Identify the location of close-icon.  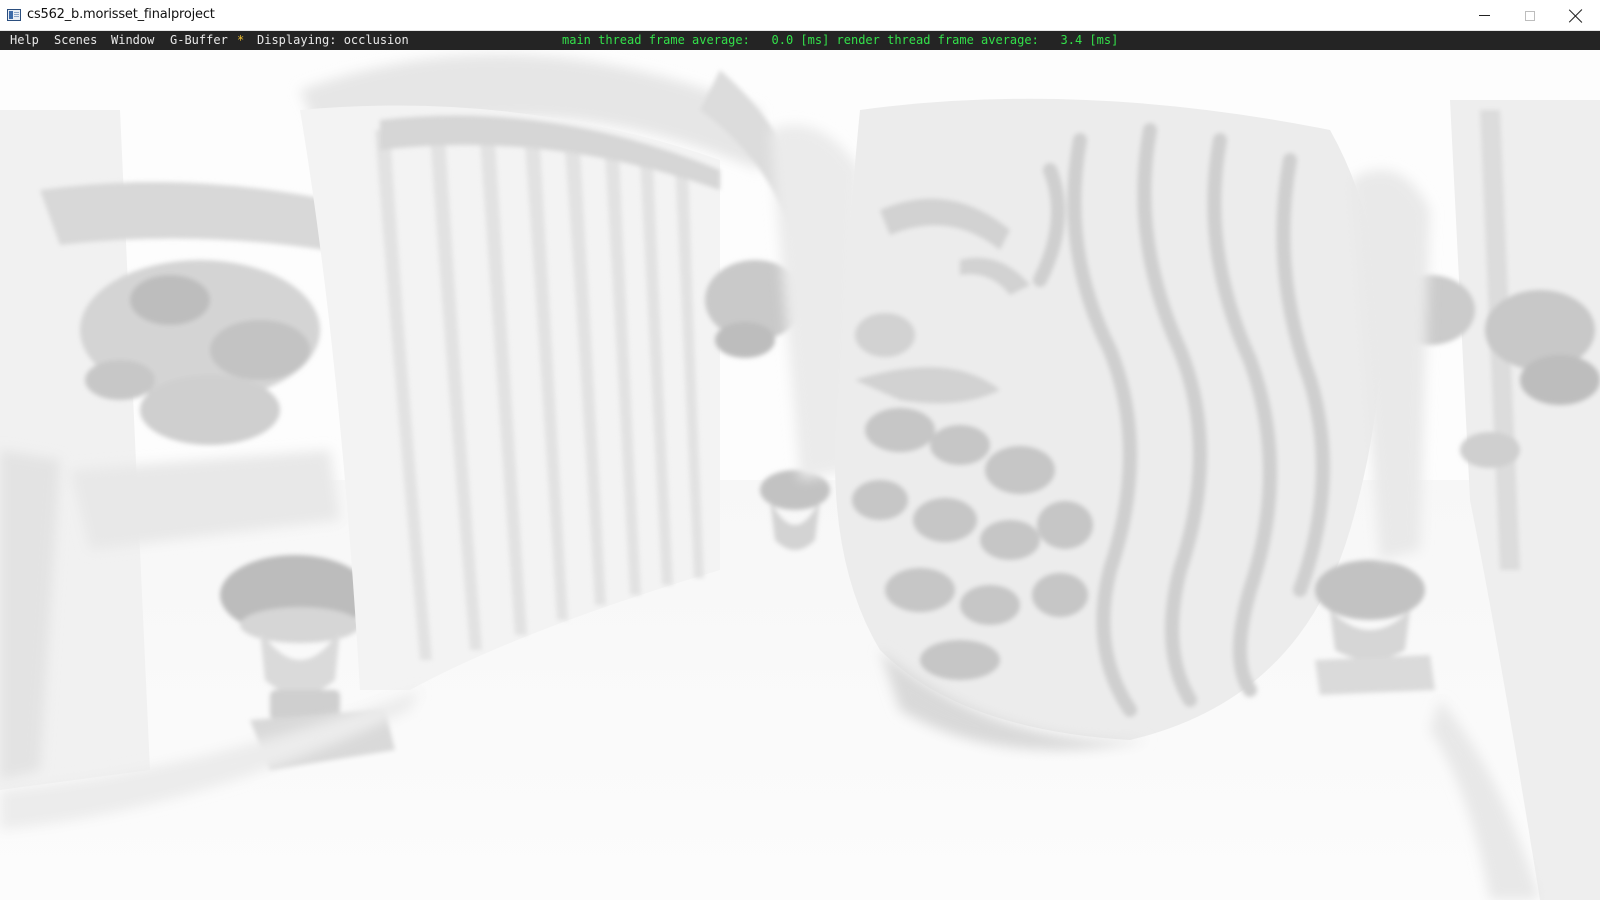
(1576, 16).